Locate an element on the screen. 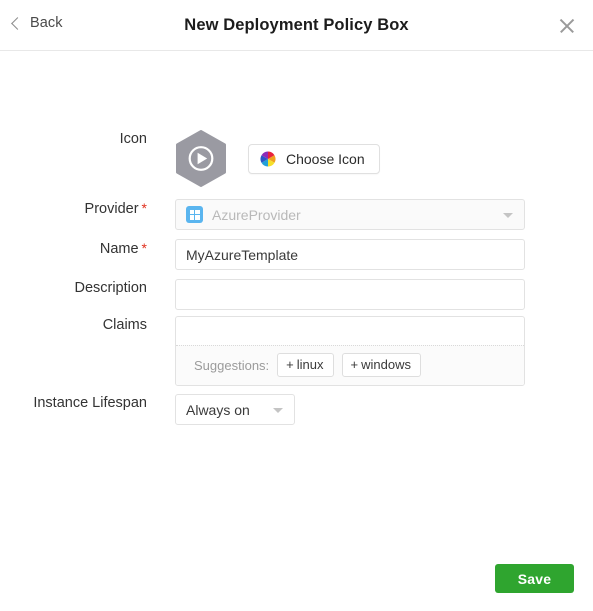  name-input-value: MyAzureTemplate is located at coordinates (242, 254).